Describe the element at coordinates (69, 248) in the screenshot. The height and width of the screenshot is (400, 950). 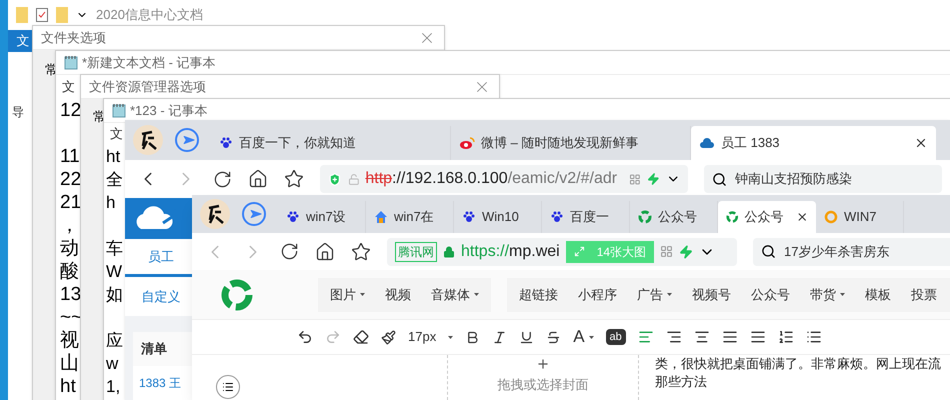
I see `text-line: 动` at that location.